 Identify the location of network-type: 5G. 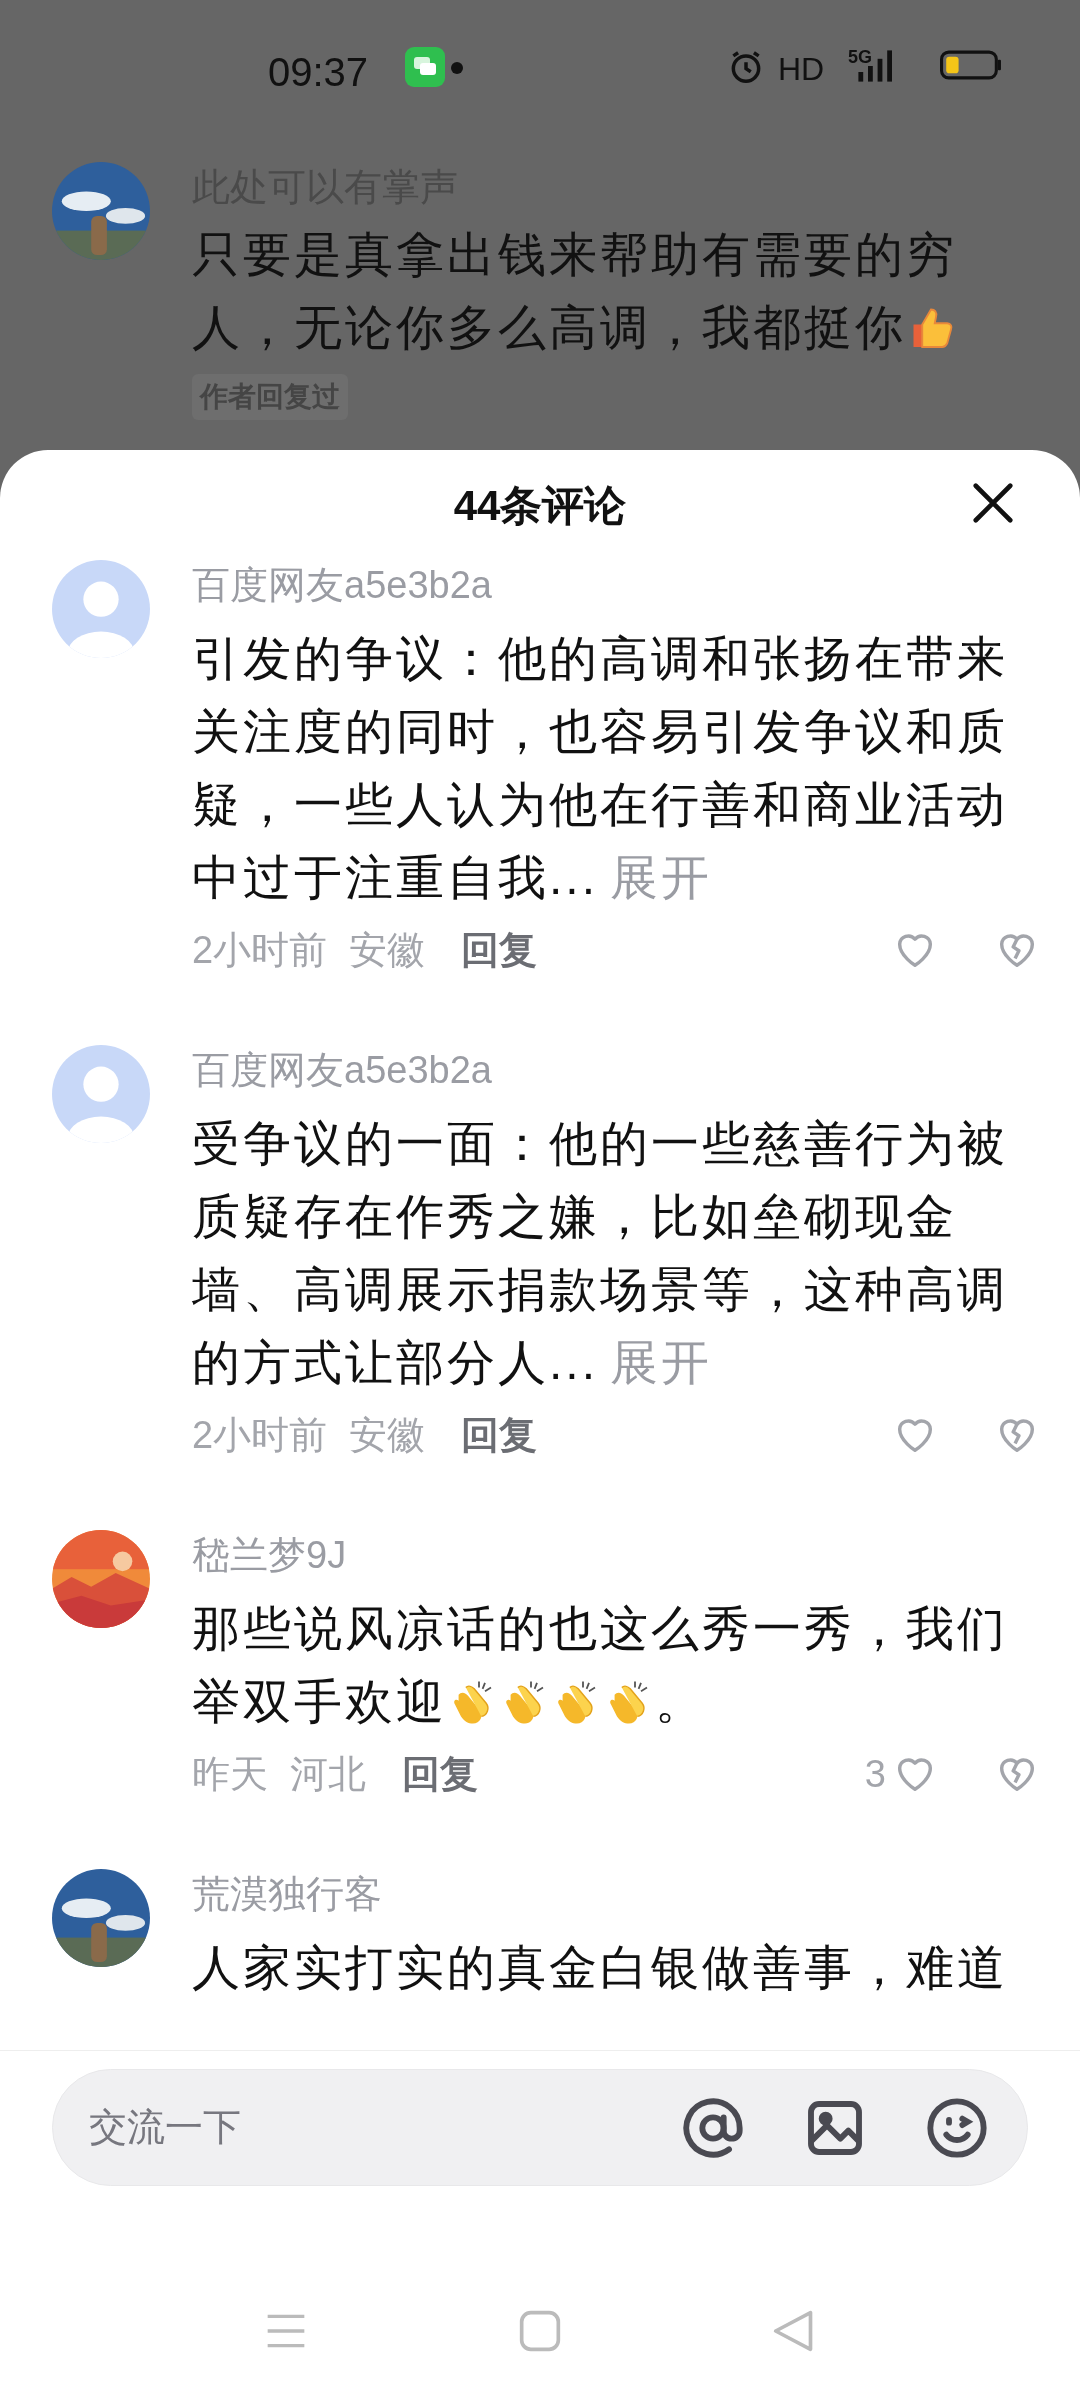
(860, 57).